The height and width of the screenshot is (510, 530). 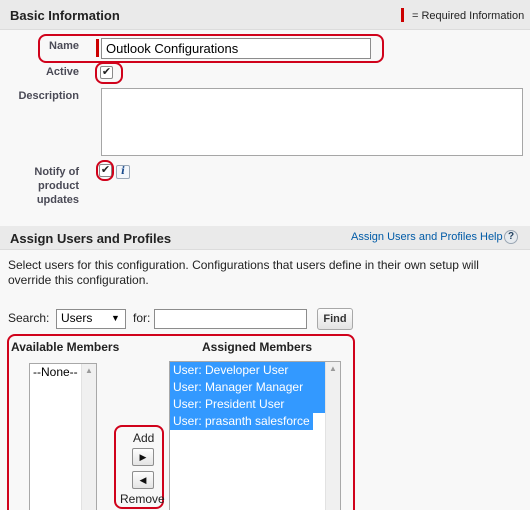 I want to click on required-legend: = Required Information, so click(x=468, y=16).